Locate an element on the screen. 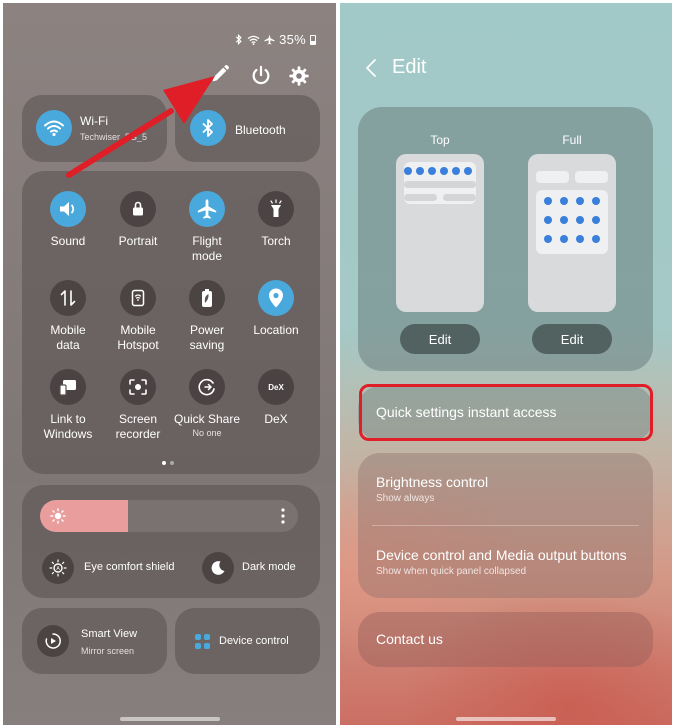 The width and height of the screenshot is (675, 728). quick-tile-label: Location is located at coordinates (276, 330).